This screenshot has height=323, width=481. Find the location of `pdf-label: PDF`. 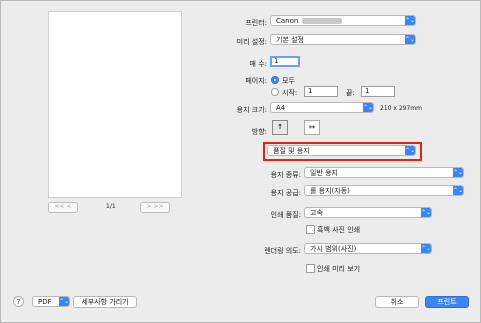

pdf-label: PDF is located at coordinates (45, 302).